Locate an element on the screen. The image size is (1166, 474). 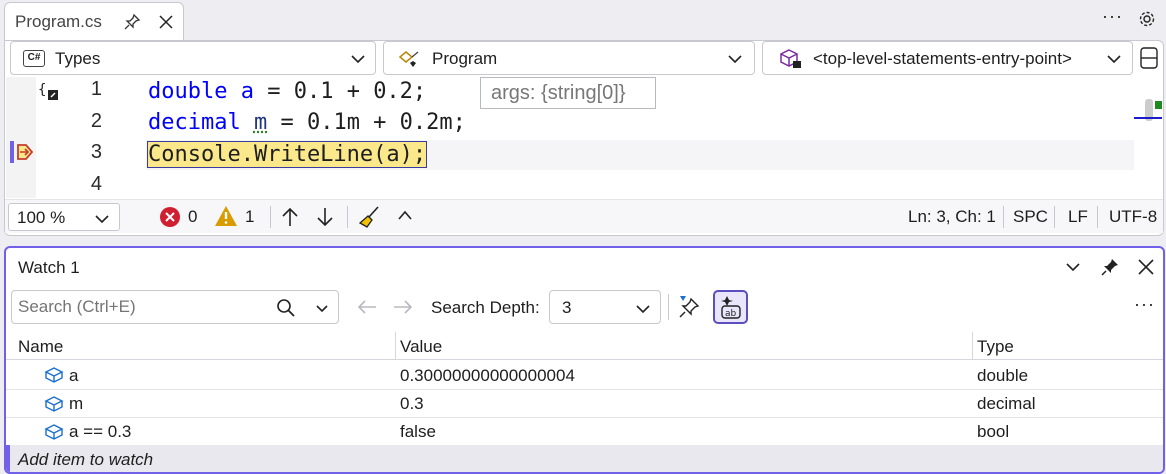
code-cleanup-icon: { is located at coordinates (50, 92).